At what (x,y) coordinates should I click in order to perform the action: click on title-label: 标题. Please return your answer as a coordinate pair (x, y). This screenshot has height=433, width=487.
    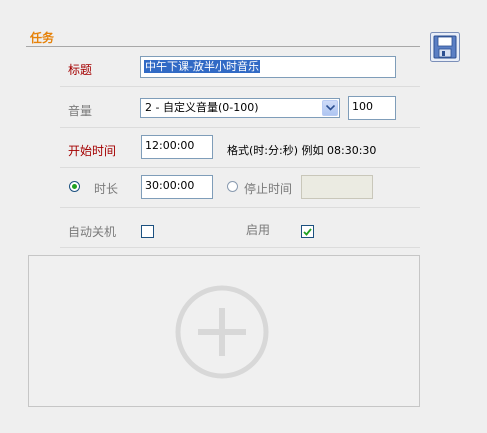
    Looking at the image, I should click on (80, 70).